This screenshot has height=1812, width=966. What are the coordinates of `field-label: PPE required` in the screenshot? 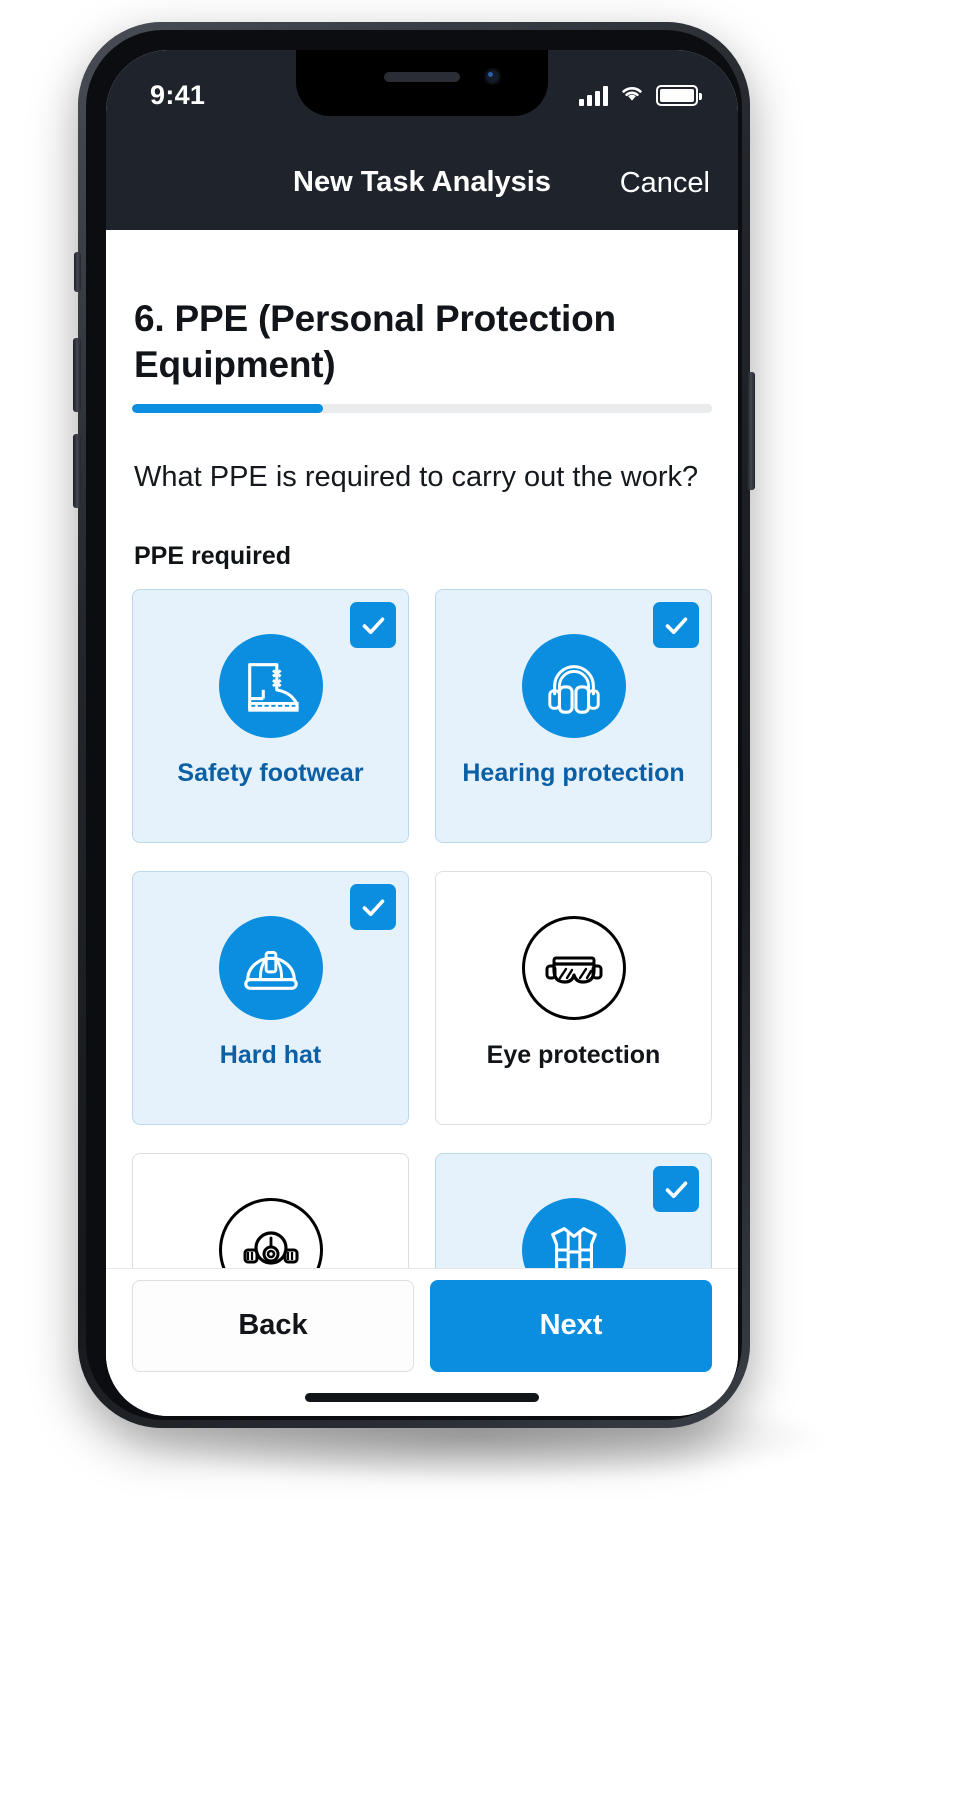 It's located at (212, 556).